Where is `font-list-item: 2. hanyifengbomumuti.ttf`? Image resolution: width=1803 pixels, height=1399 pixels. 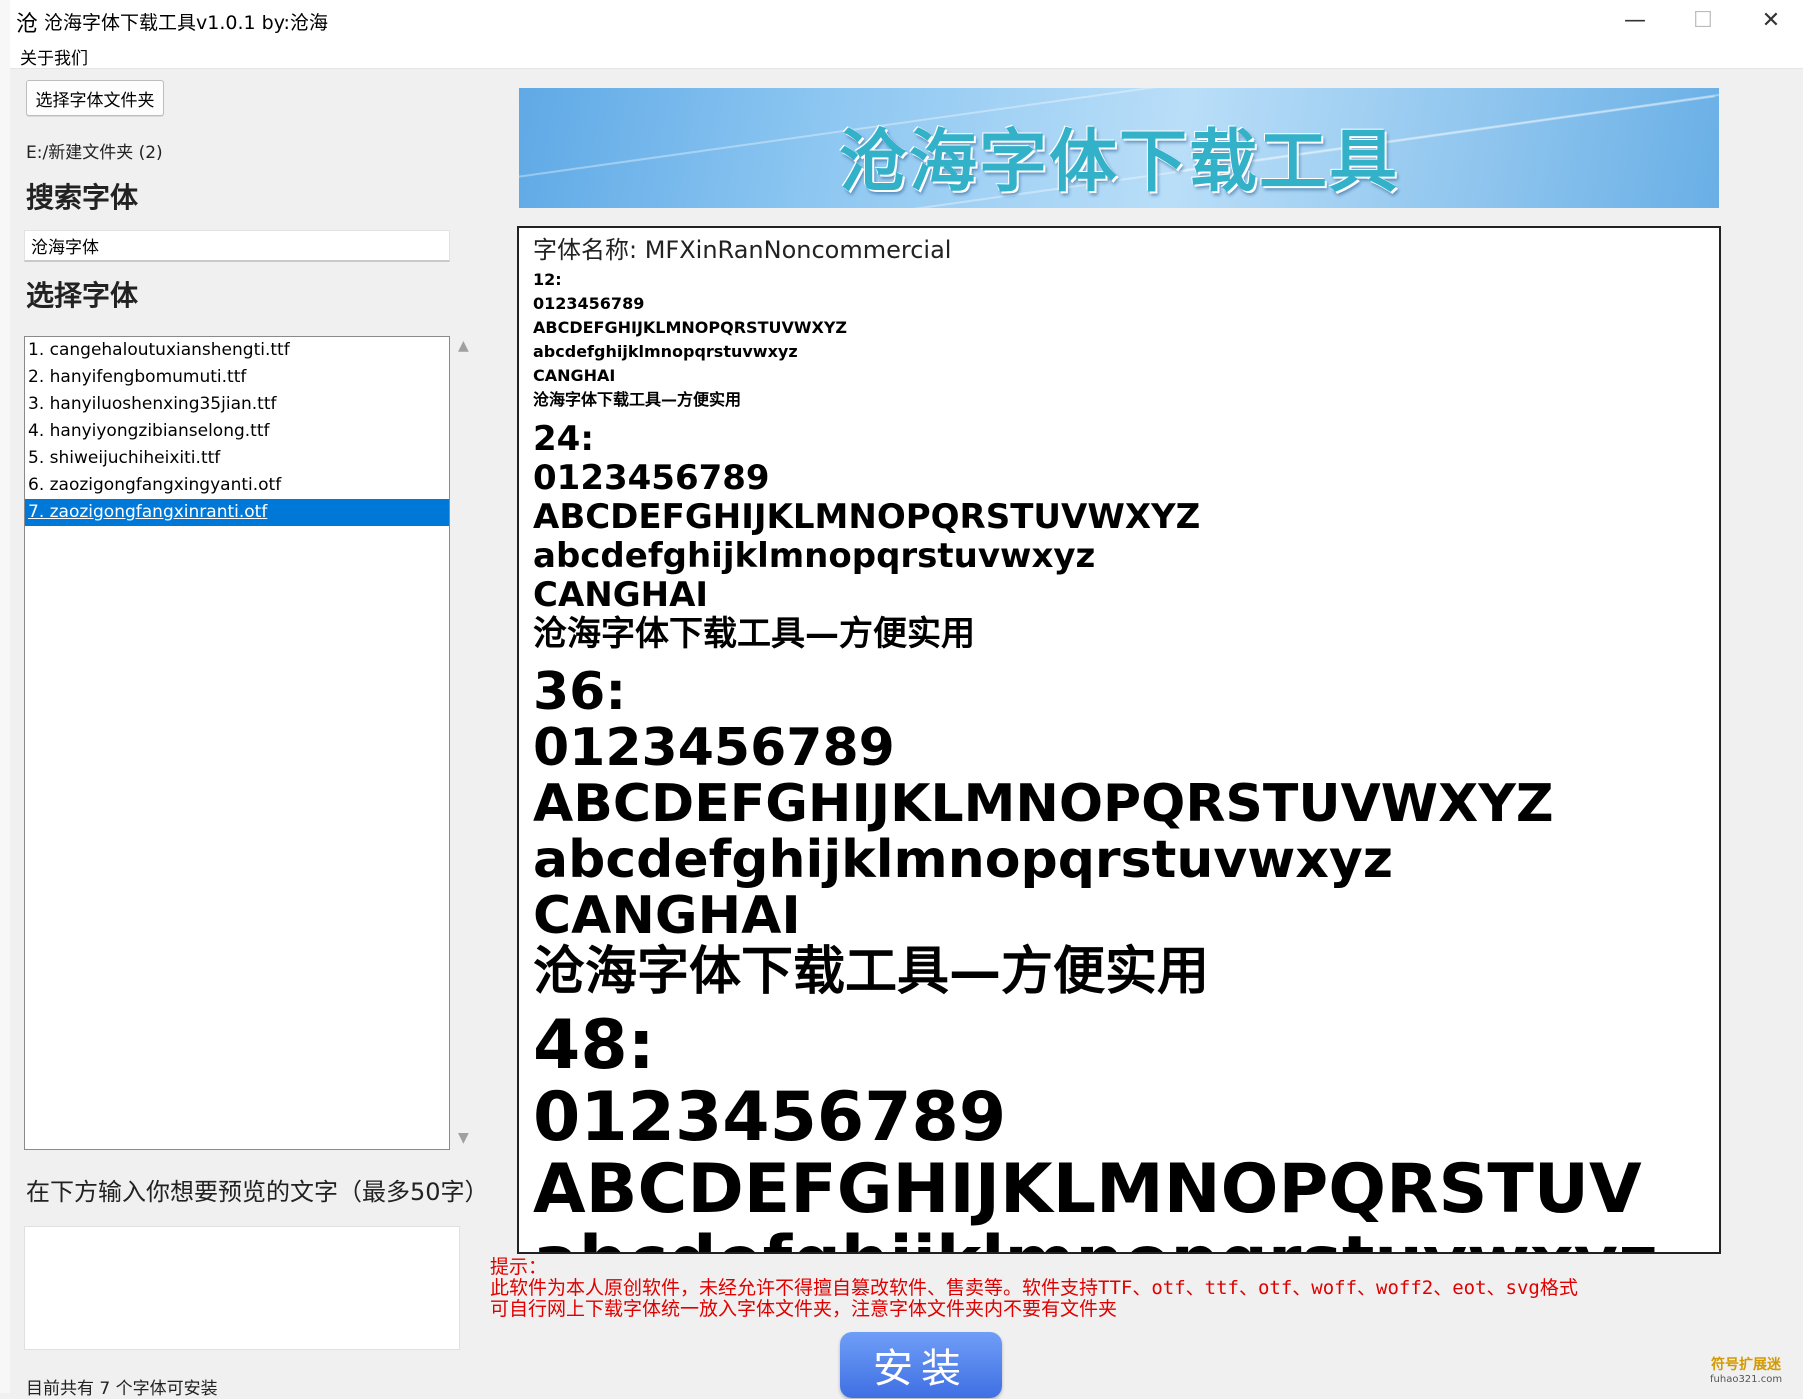
font-list-item: 2. hanyifengbomumuti.ttf is located at coordinates (237, 377).